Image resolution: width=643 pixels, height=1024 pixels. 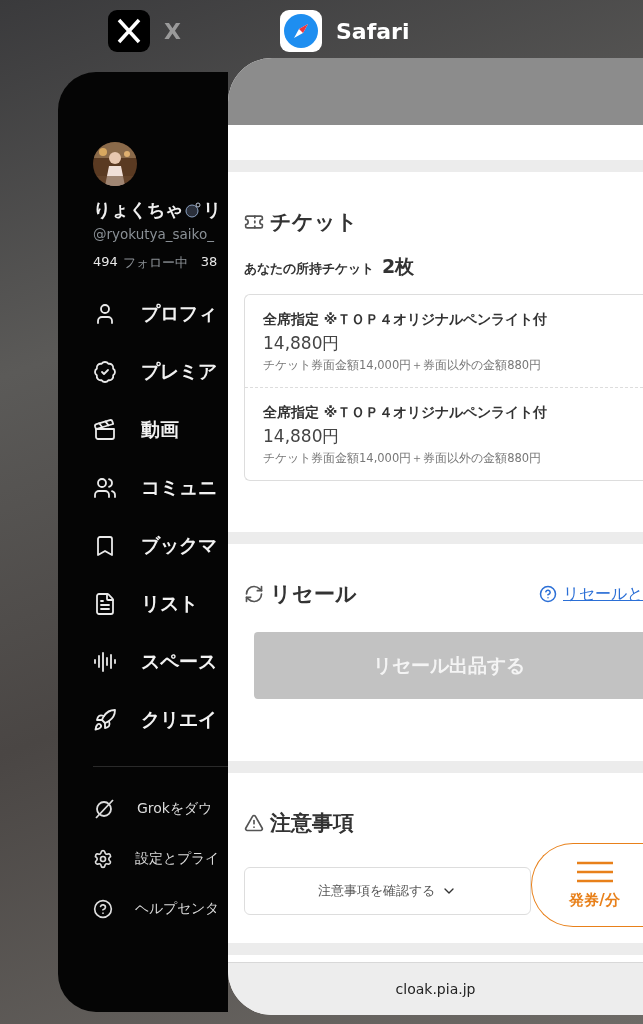 What do you see at coordinates (398, 266) in the screenshot?
I see `owned-count: 2枚` at bounding box center [398, 266].